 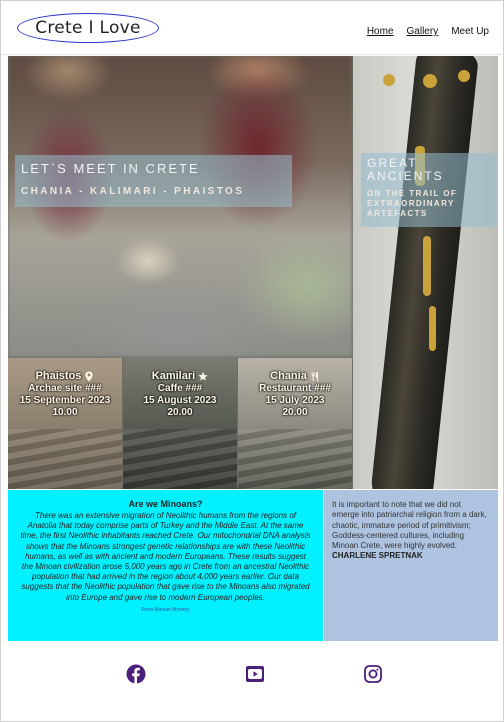 What do you see at coordinates (180, 388) in the screenshot?
I see `event-venue: Caffe ###` at bounding box center [180, 388].